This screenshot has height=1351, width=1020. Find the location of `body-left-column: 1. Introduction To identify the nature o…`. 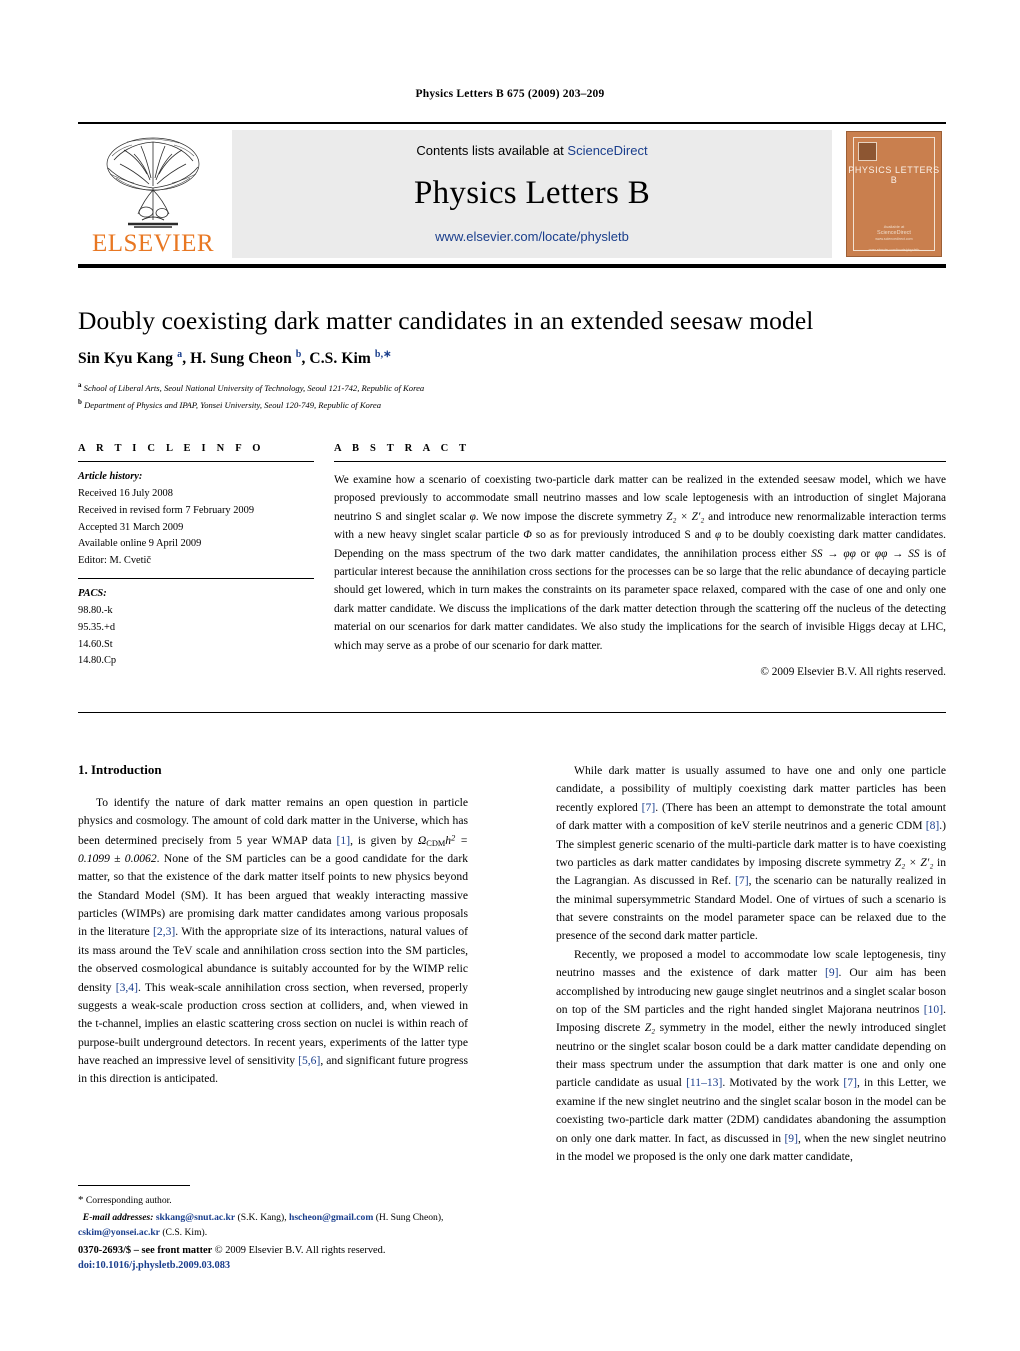

body-left-column: 1. Introduction To identify the nature o… is located at coordinates (273, 964).